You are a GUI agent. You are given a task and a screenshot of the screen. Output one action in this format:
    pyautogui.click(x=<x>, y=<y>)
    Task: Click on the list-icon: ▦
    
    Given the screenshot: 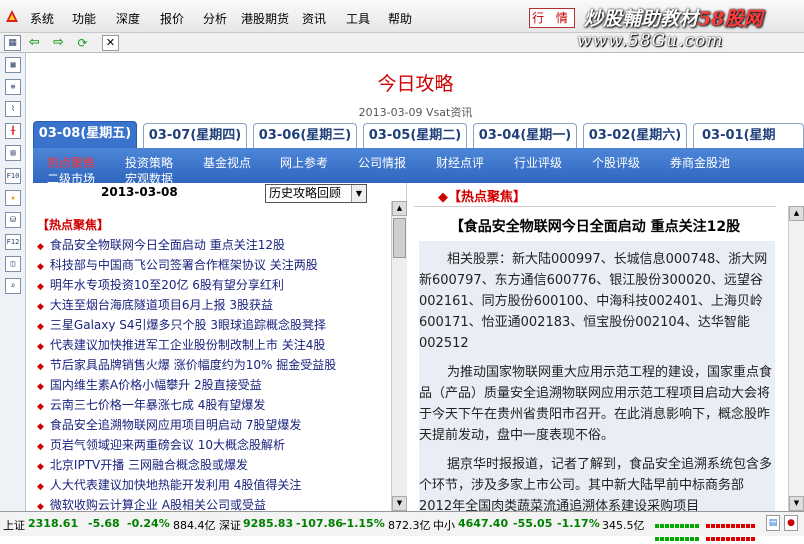 What is the action you would take?
    pyautogui.click(x=13, y=65)
    